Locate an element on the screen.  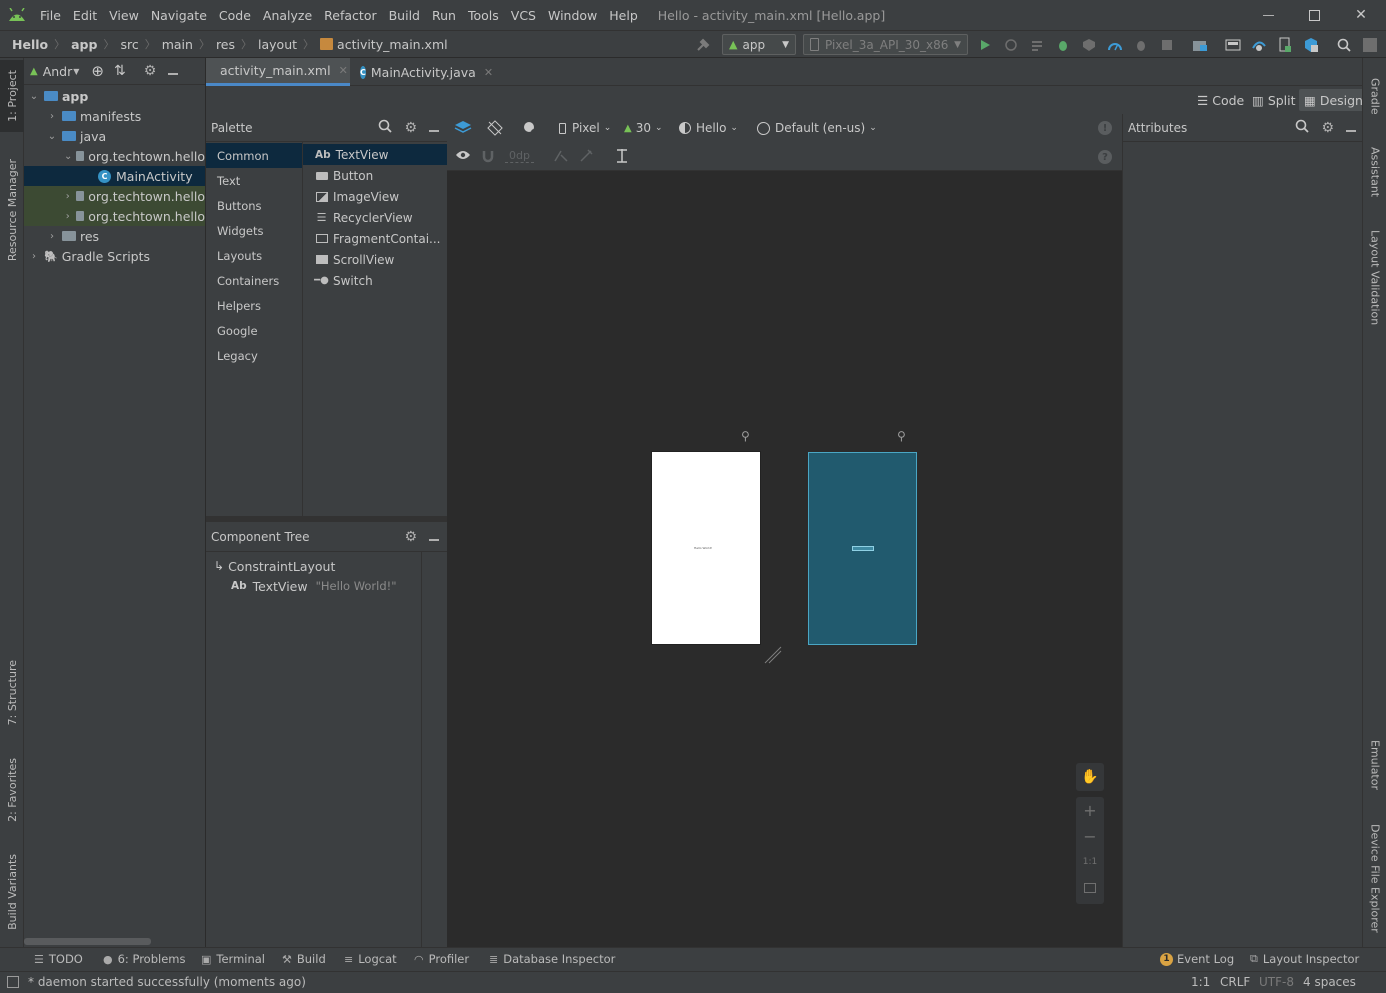
magnet-icon is located at coordinates (488, 157).